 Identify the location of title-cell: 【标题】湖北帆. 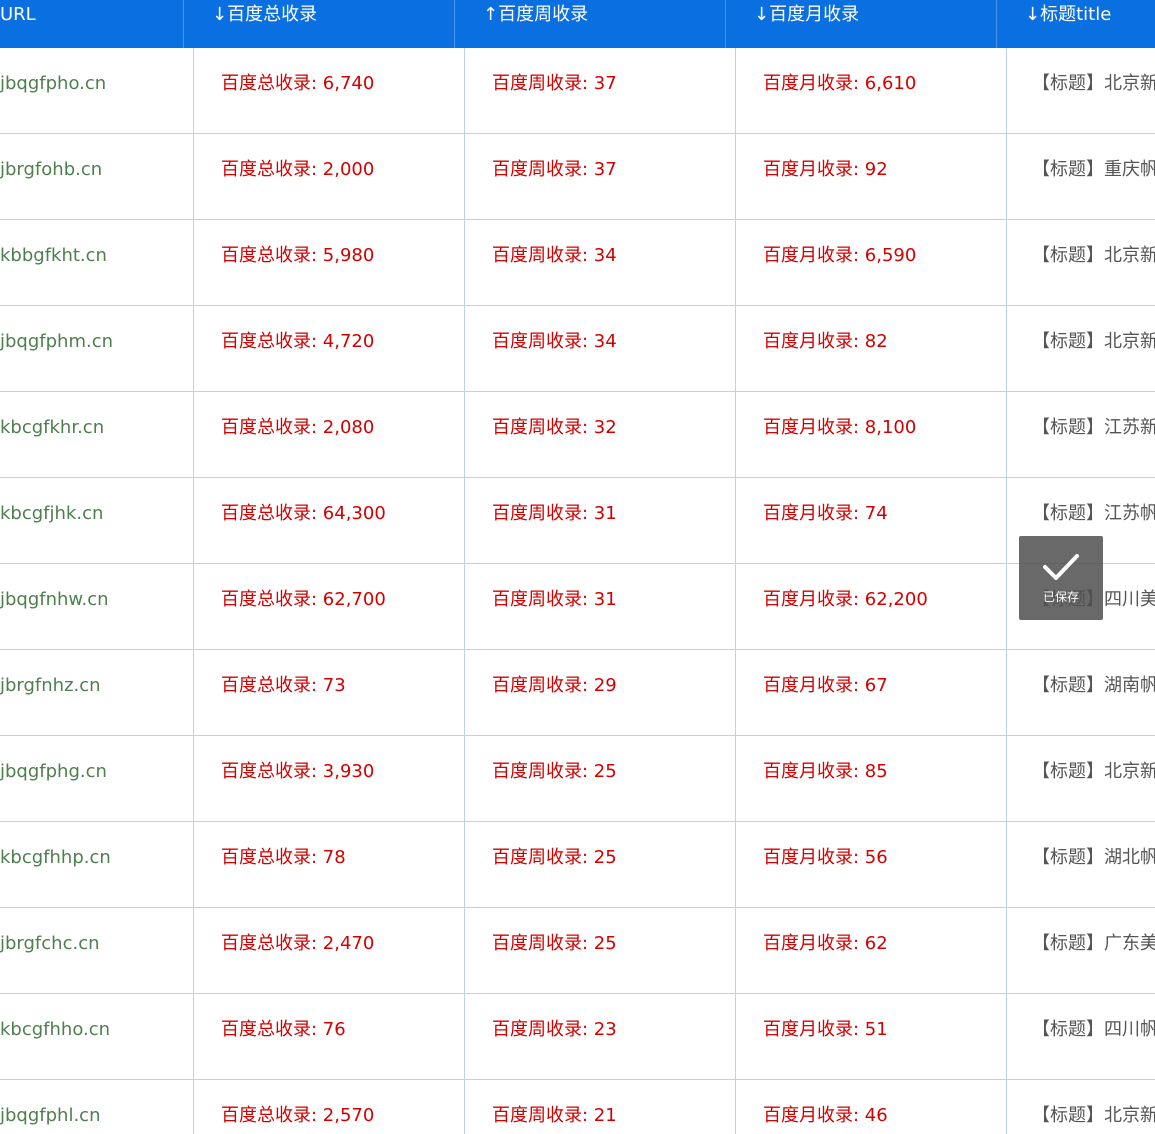
(1093, 857).